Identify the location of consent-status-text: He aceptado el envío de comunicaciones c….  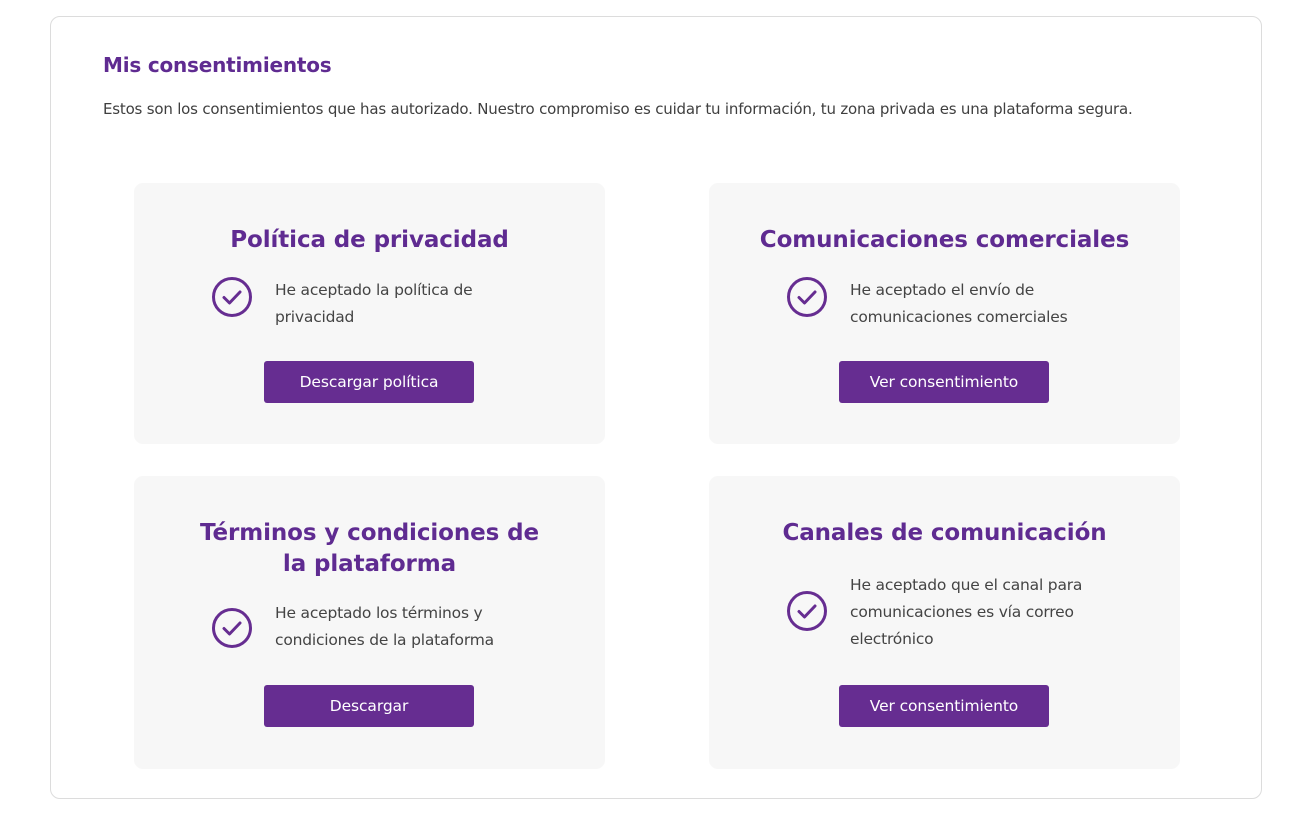
(959, 303).